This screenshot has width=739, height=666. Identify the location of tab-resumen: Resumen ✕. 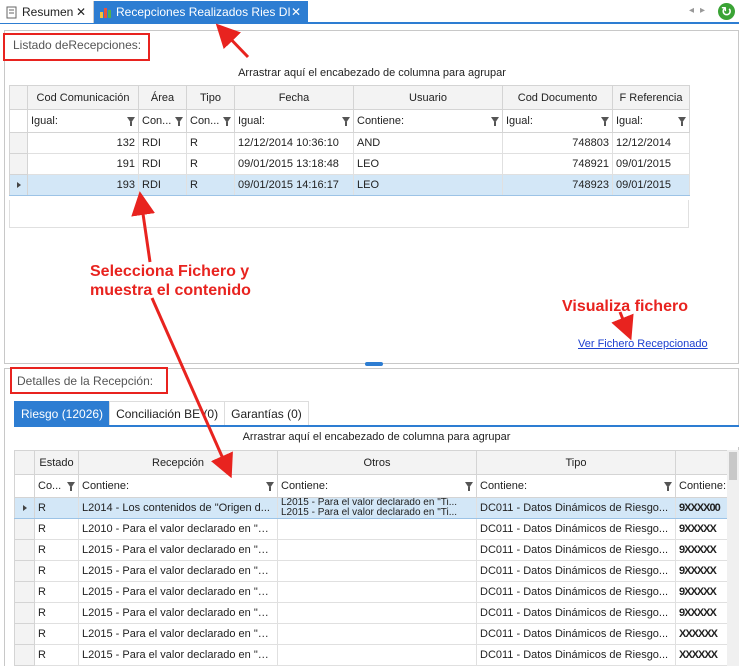
(47, 12).